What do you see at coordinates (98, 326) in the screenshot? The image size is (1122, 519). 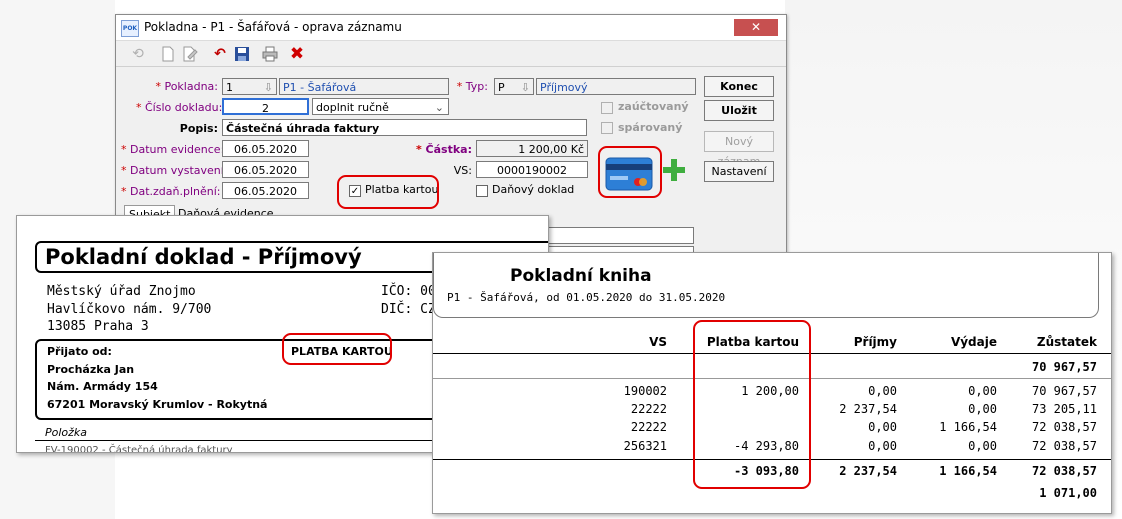 I see `receipt-org-line3: 13085 Praha 3` at bounding box center [98, 326].